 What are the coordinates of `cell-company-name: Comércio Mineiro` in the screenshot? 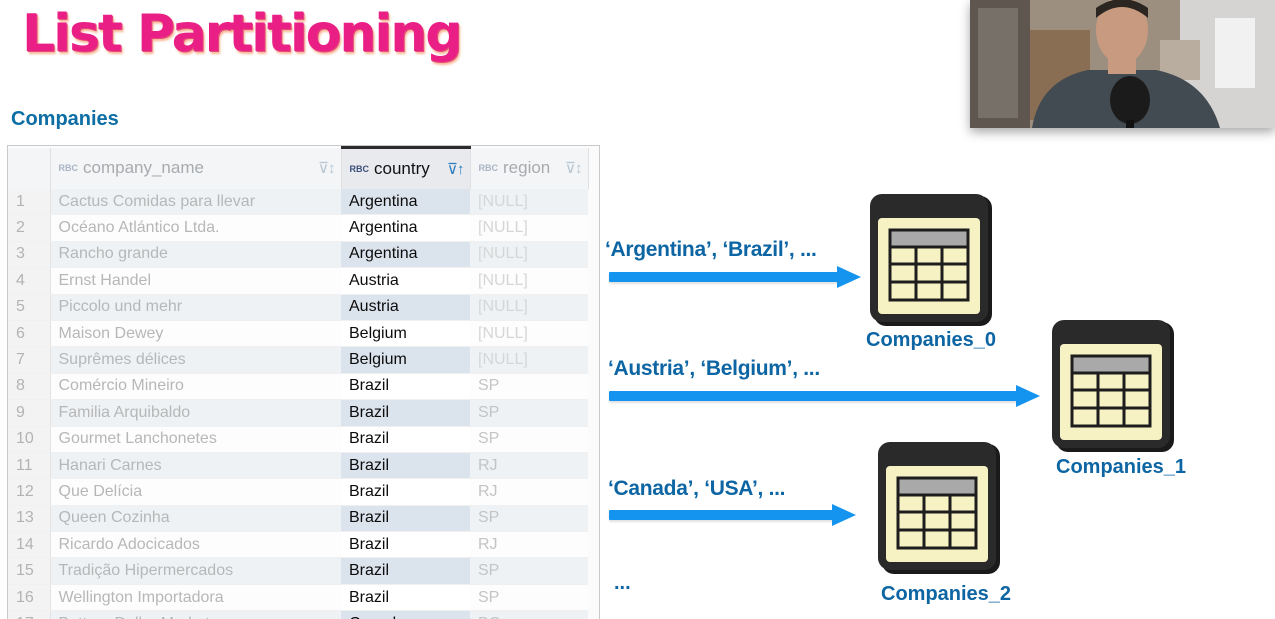 It's located at (195, 387).